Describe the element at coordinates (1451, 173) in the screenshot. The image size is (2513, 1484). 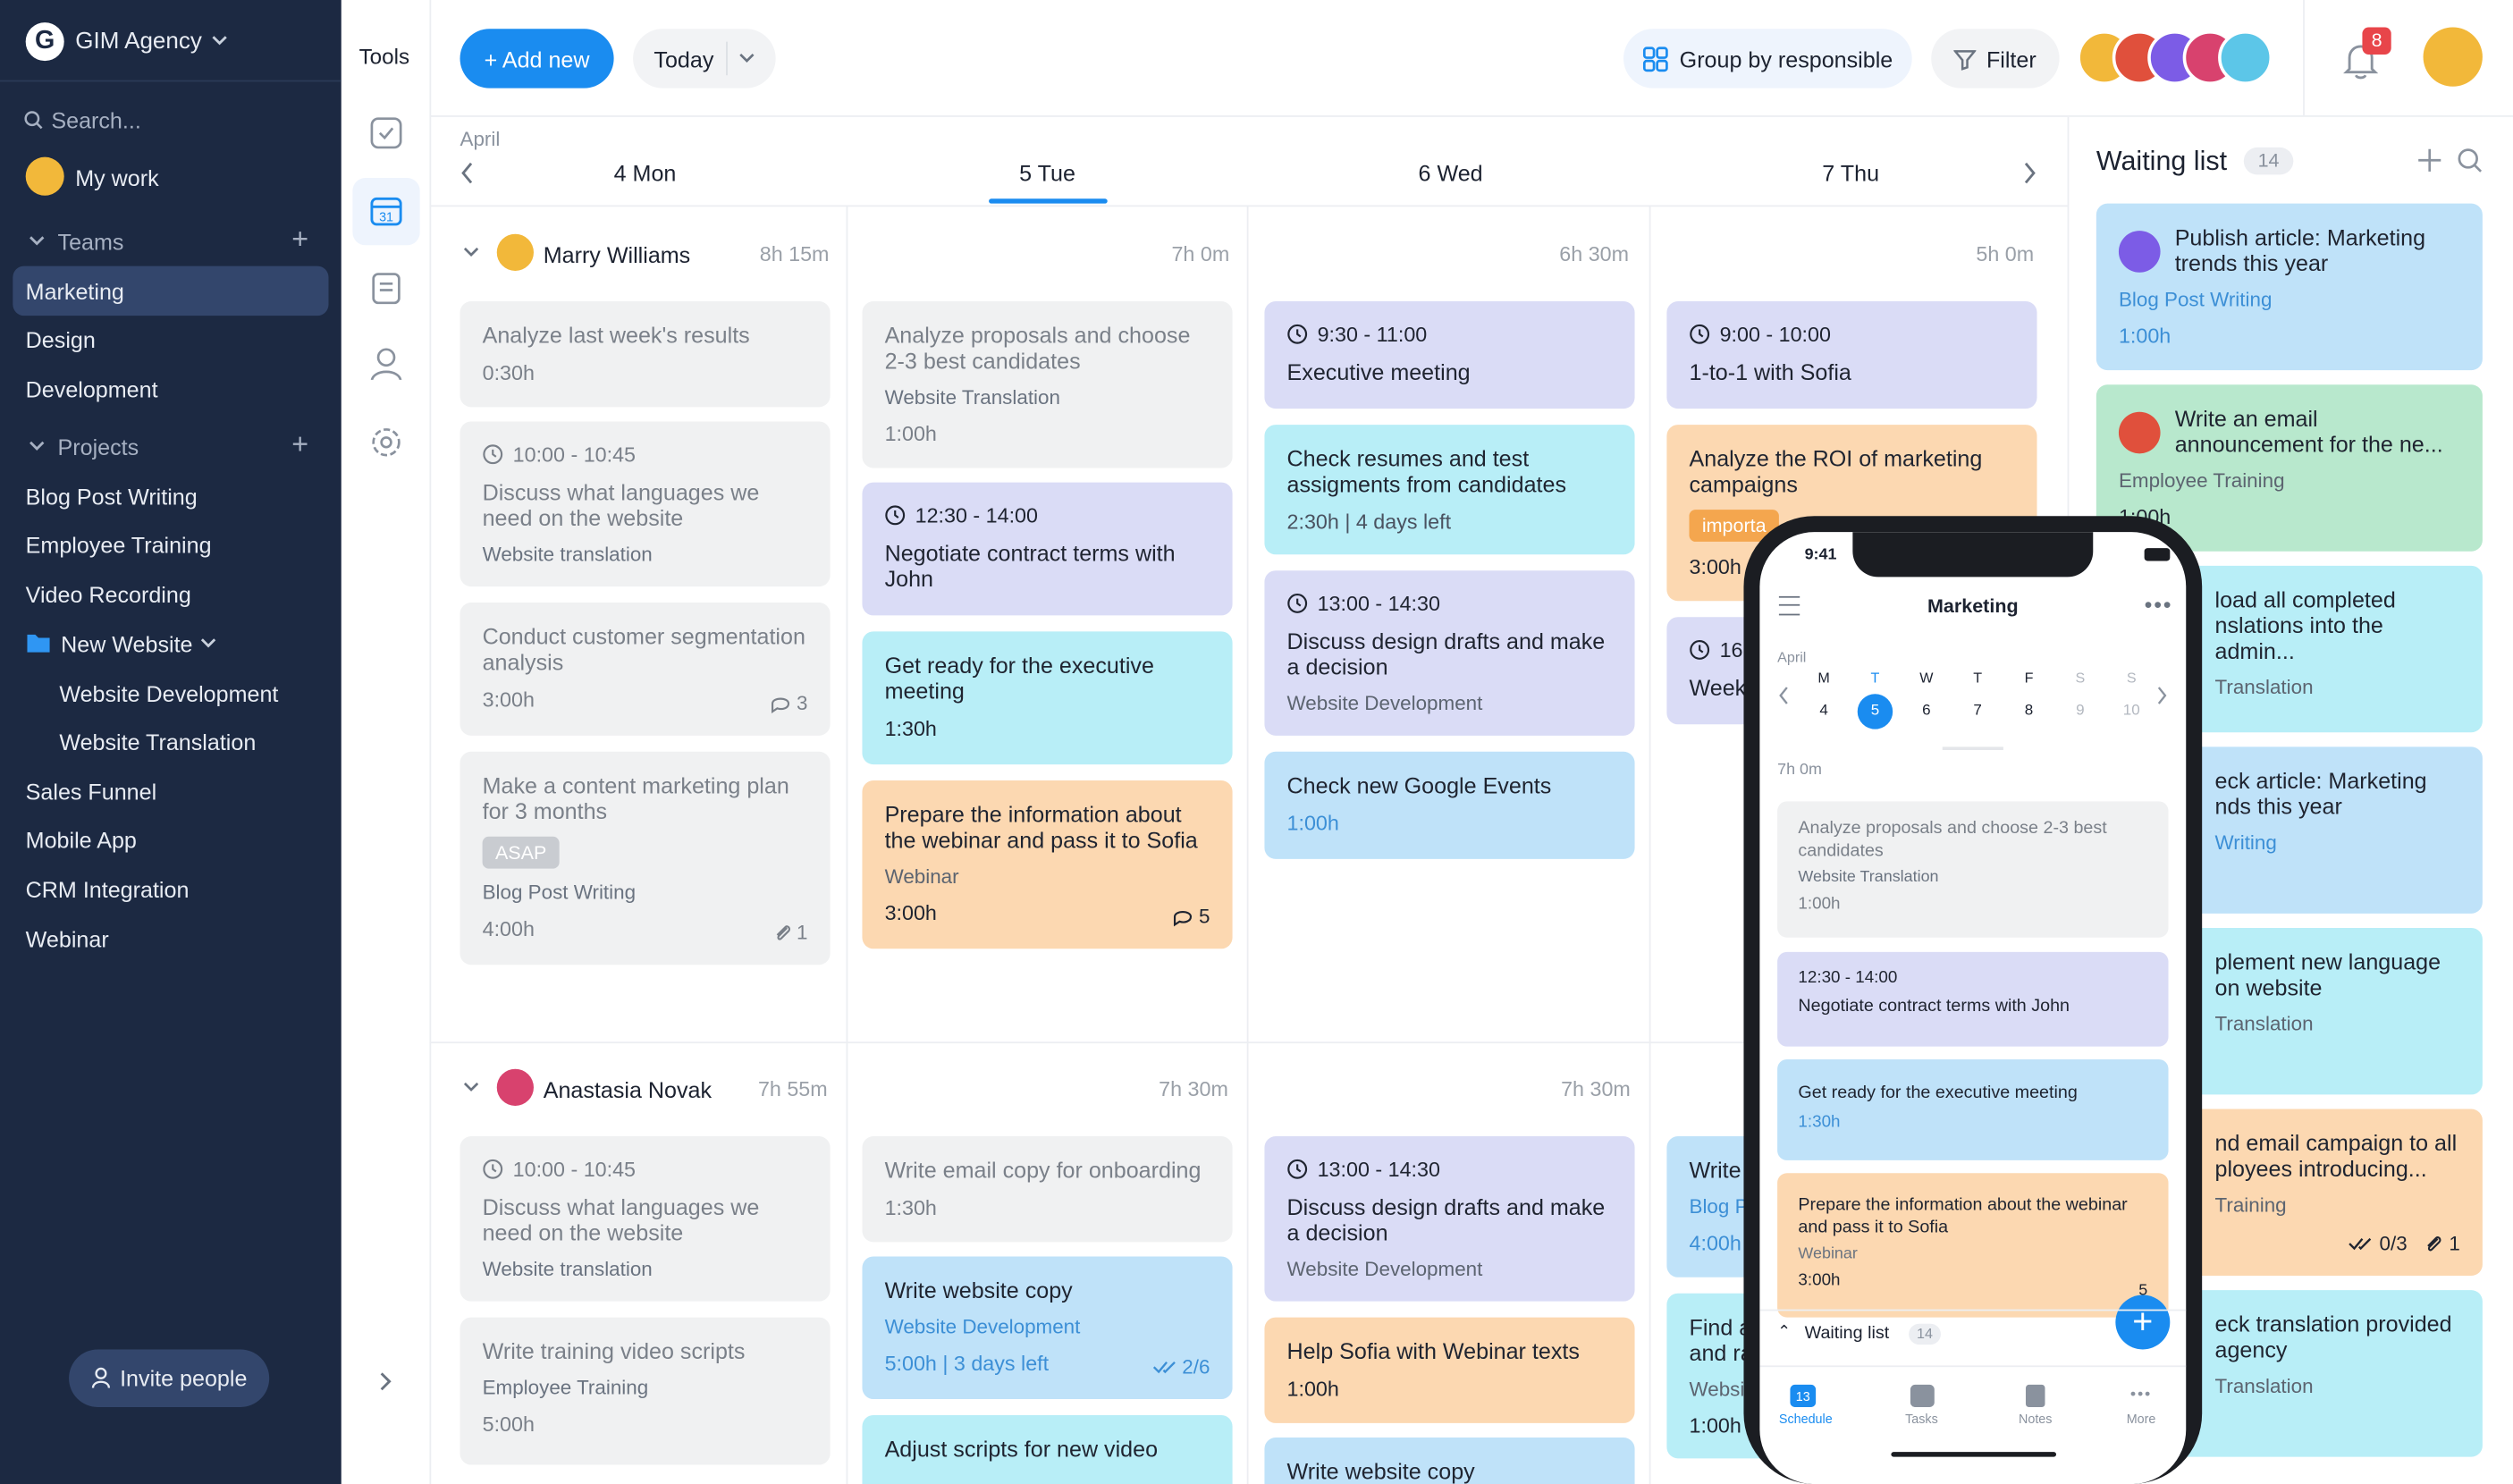
I see `day-header-wed: 6 Wed` at that location.